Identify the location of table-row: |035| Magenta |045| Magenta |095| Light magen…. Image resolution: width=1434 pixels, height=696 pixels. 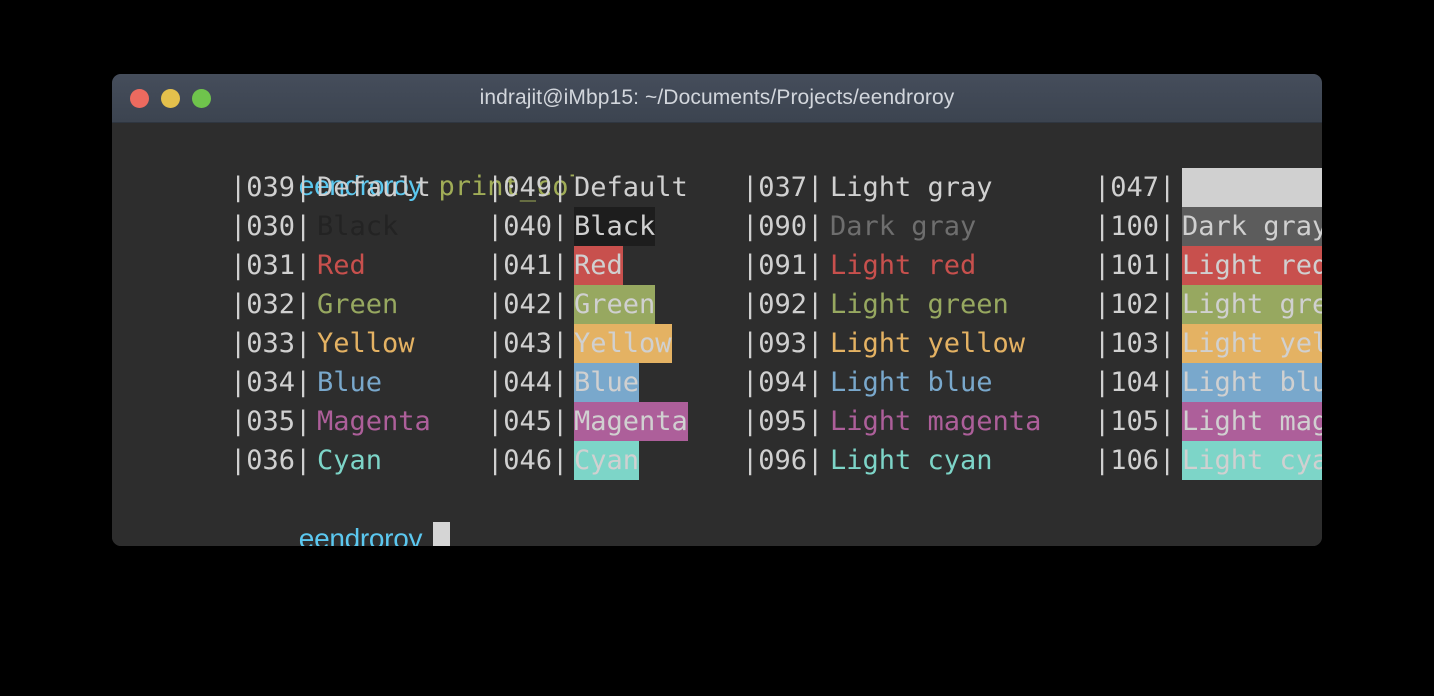
(717, 421).